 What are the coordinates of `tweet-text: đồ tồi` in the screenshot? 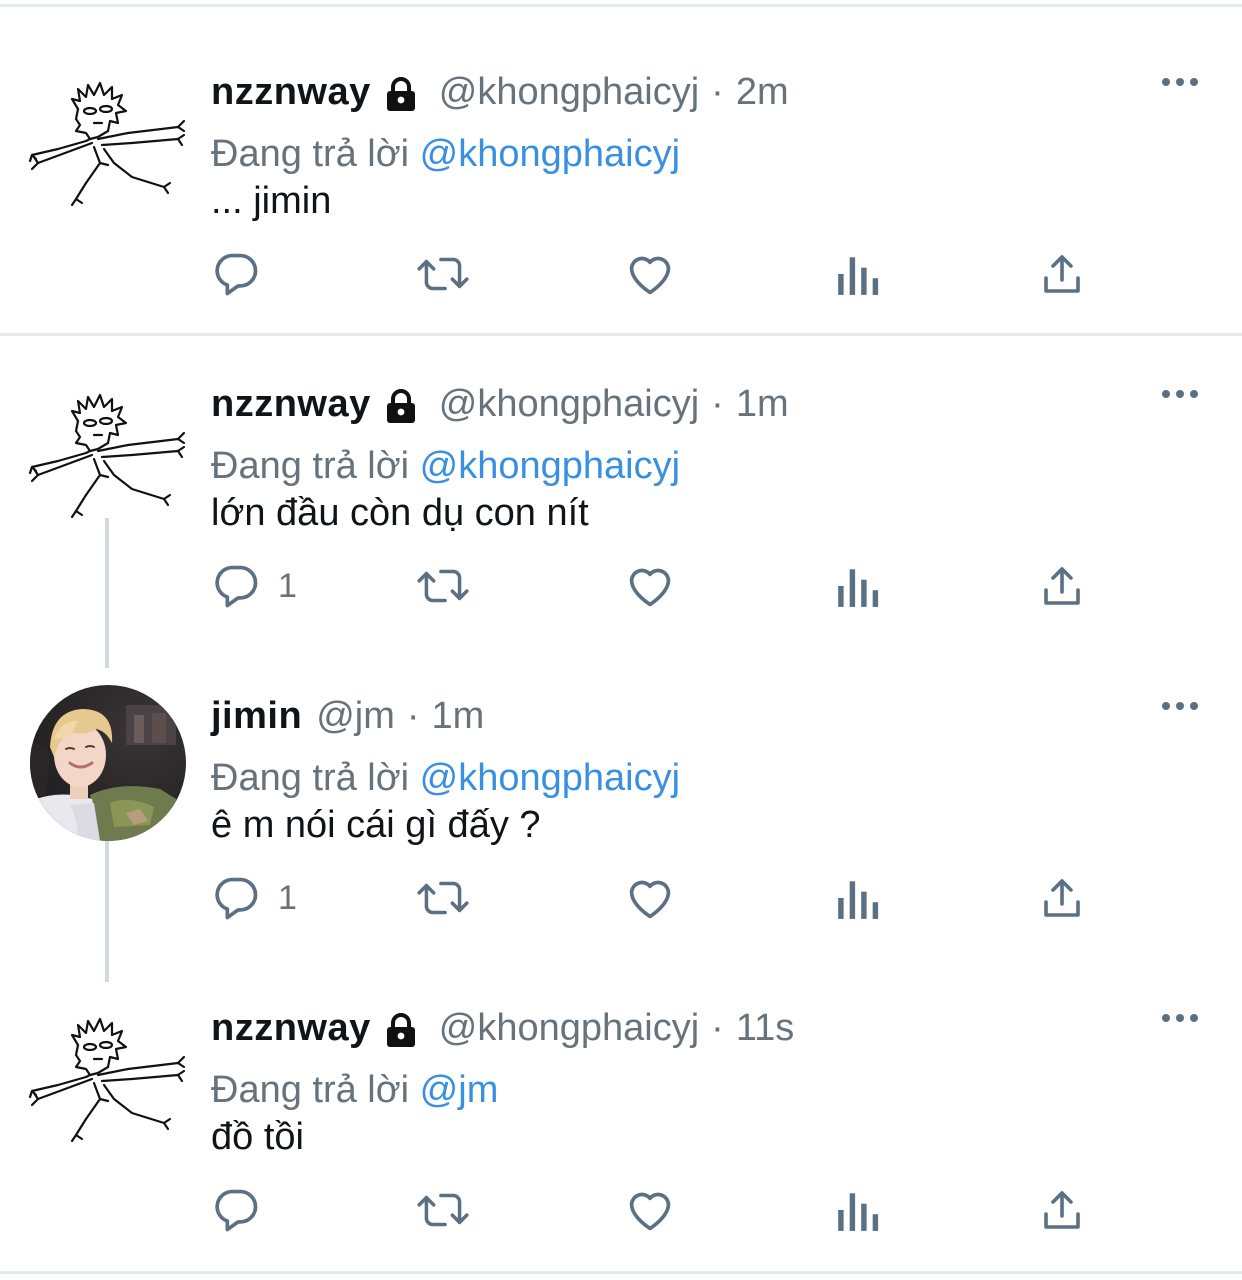 It's located at (257, 1137).